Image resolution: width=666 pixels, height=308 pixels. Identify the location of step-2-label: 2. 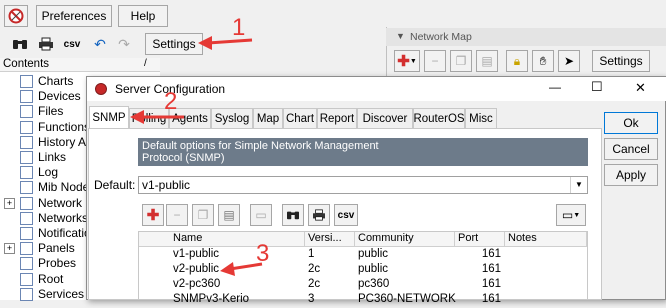
(171, 101).